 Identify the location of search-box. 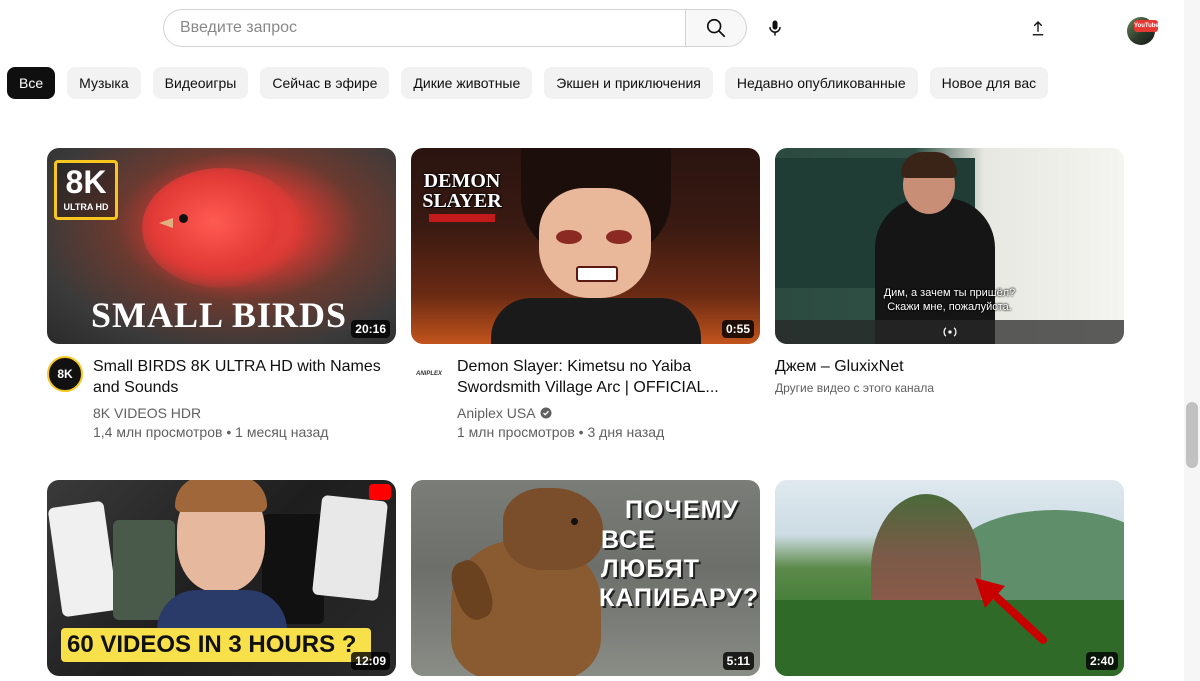
(424, 28).